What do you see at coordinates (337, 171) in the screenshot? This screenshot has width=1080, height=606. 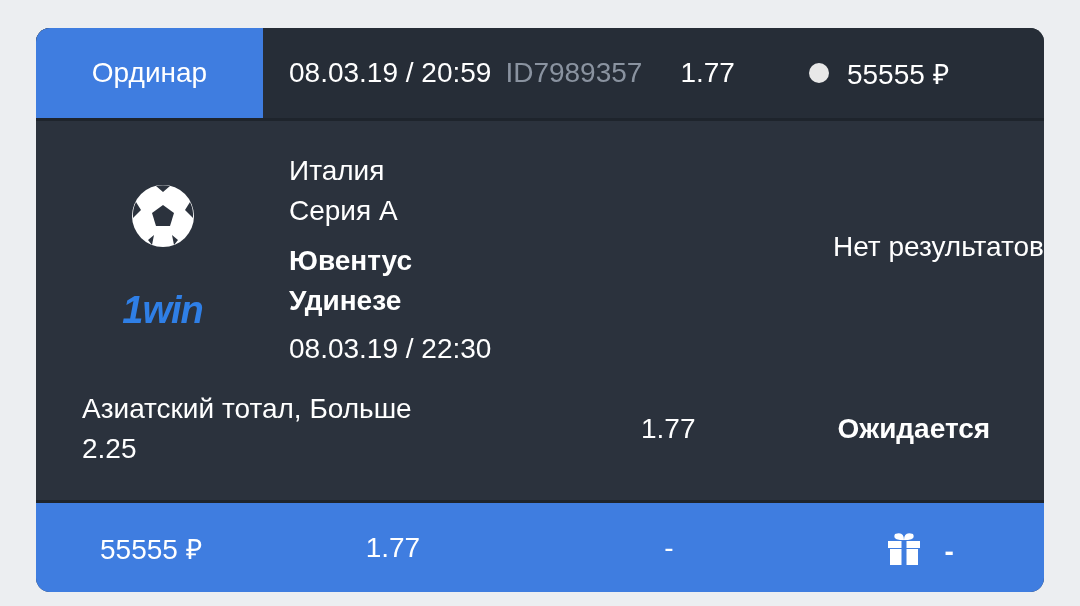 I see `country-label: Италия` at bounding box center [337, 171].